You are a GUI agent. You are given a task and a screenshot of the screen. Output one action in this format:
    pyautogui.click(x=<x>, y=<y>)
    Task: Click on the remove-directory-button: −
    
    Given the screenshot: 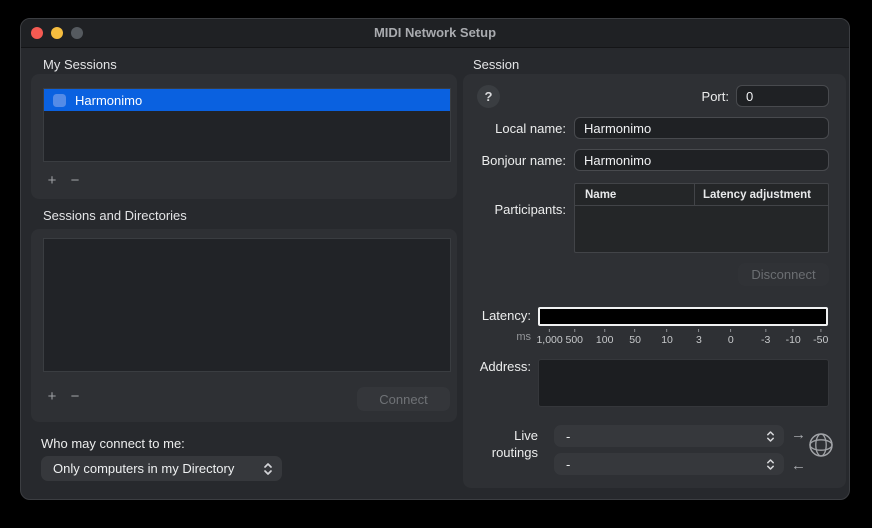 What is the action you would take?
    pyautogui.click(x=75, y=396)
    